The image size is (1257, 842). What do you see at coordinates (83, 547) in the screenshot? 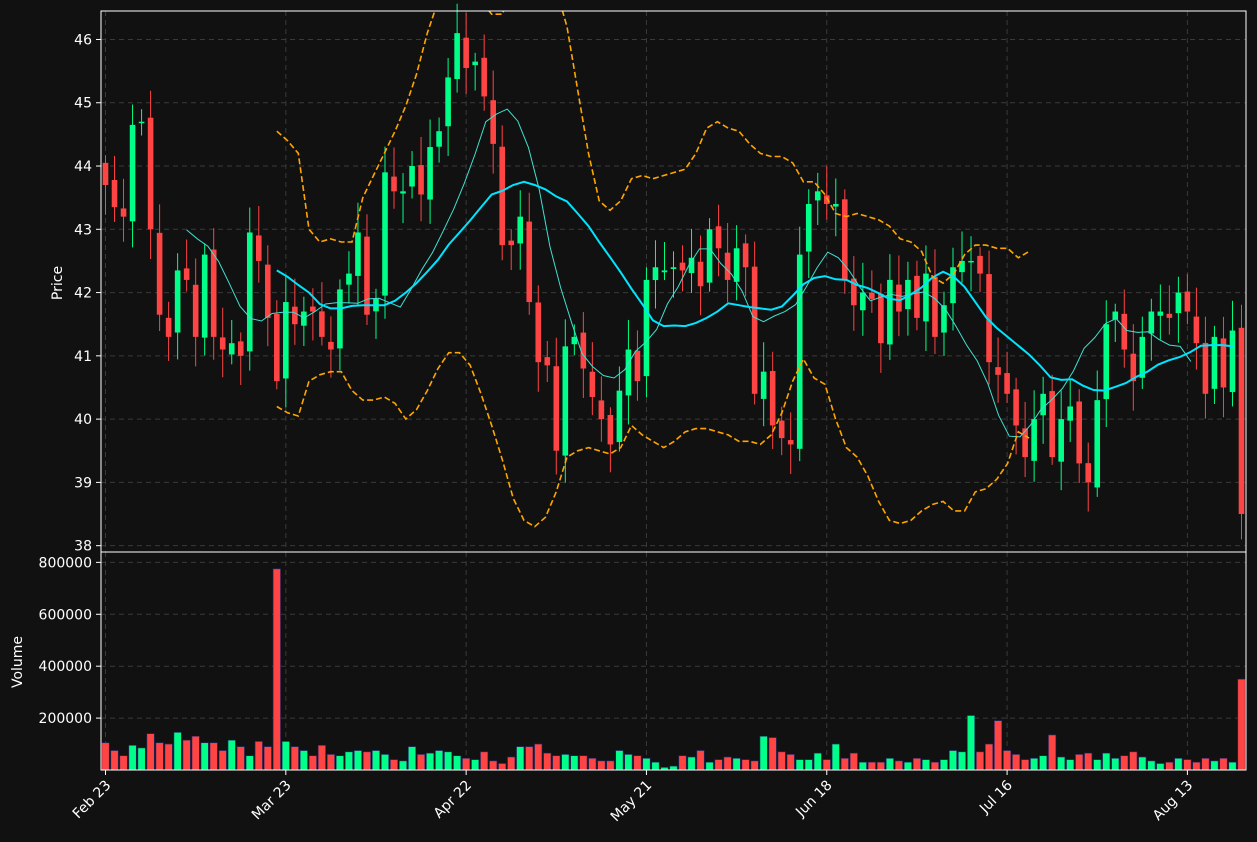
I see `price-tick-label: 38` at bounding box center [83, 547].